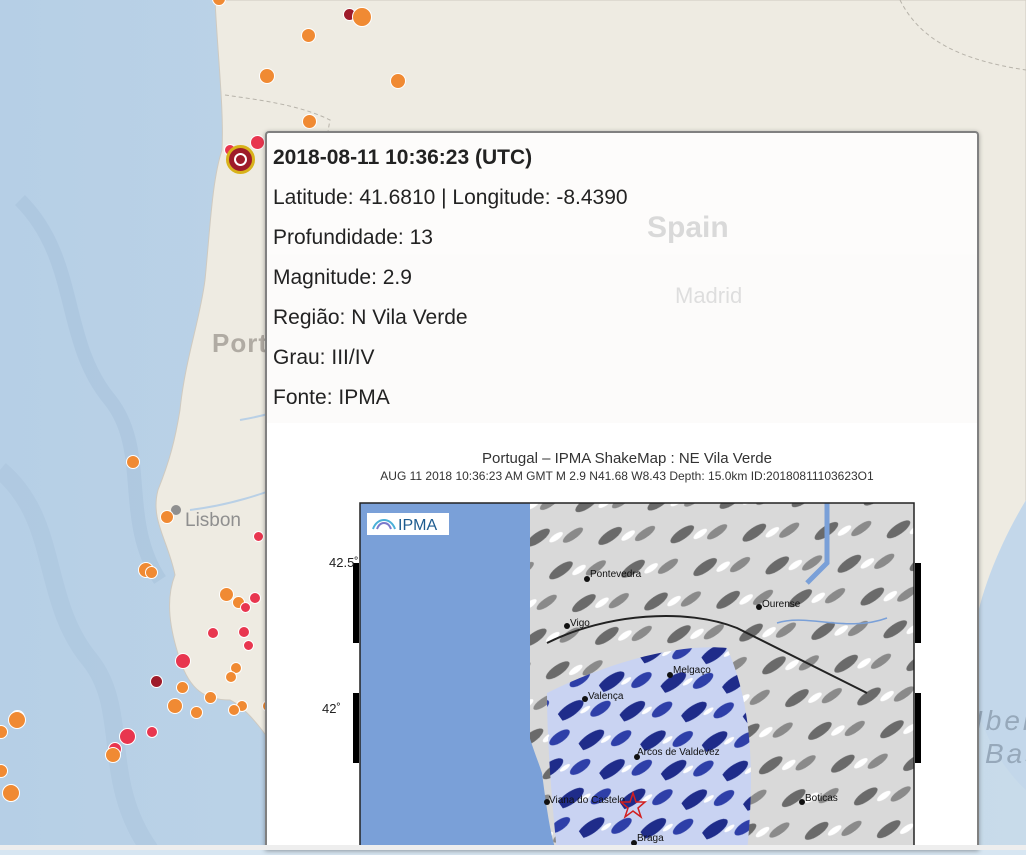 The width and height of the screenshot is (1026, 855). I want to click on place-arcos: Arcos de Valdevez, so click(678, 752).